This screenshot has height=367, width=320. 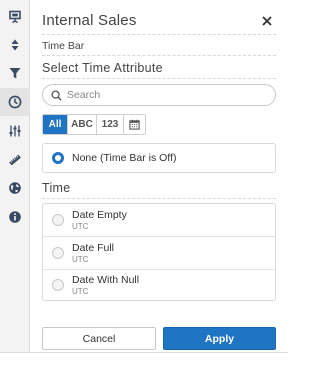 I want to click on sidebar-item-map, so click(x=15, y=188).